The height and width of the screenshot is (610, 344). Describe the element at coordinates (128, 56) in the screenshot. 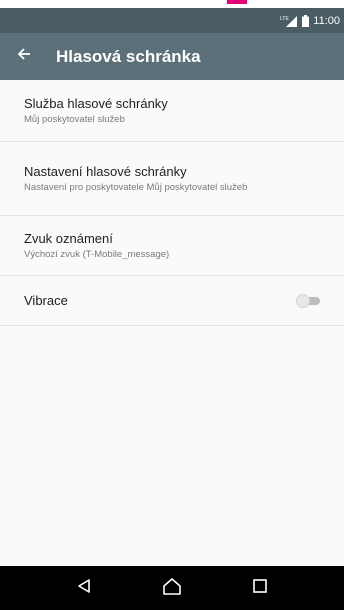

I see `page-title: Hlasová schránka` at that location.